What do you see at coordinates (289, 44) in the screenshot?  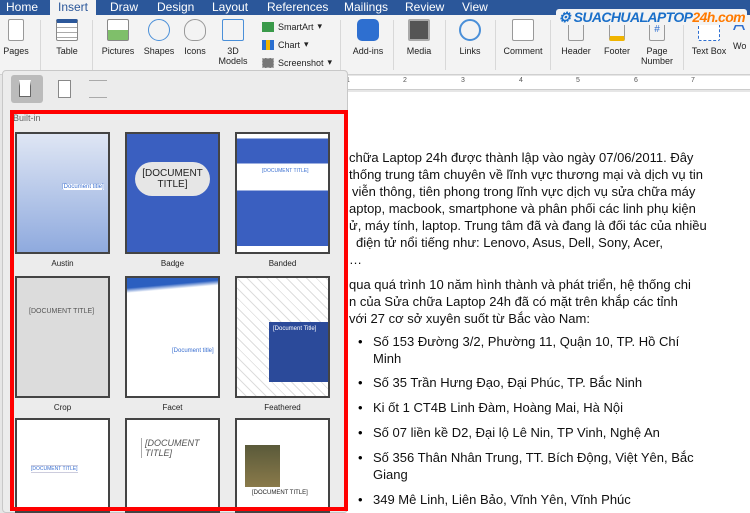 I see `chart-label: Chart` at bounding box center [289, 44].